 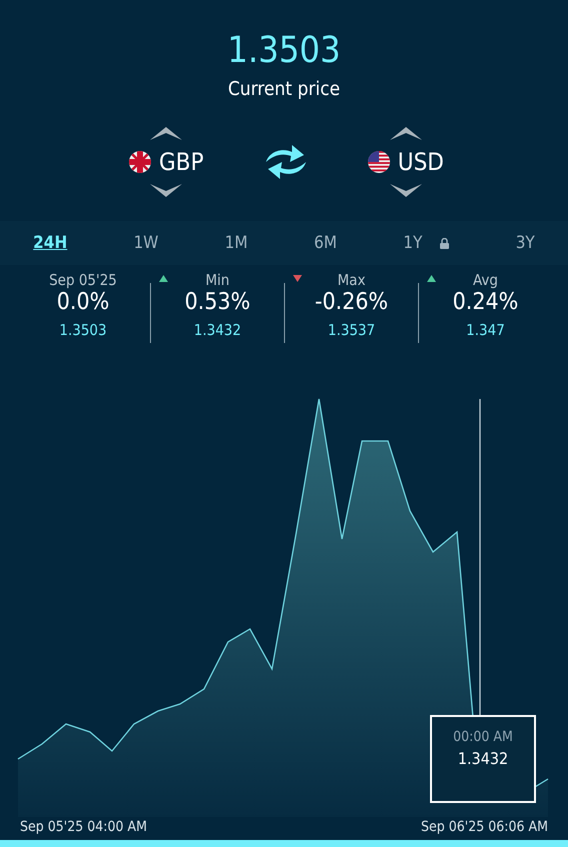 What do you see at coordinates (352, 330) in the screenshot?
I see `stat-rate: 1.3537` at bounding box center [352, 330].